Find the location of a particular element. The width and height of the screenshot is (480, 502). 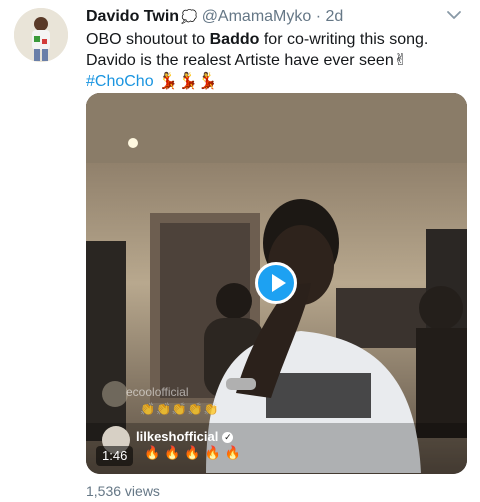

overlay-comment-user: lilkeshofficial is located at coordinates (177, 436).